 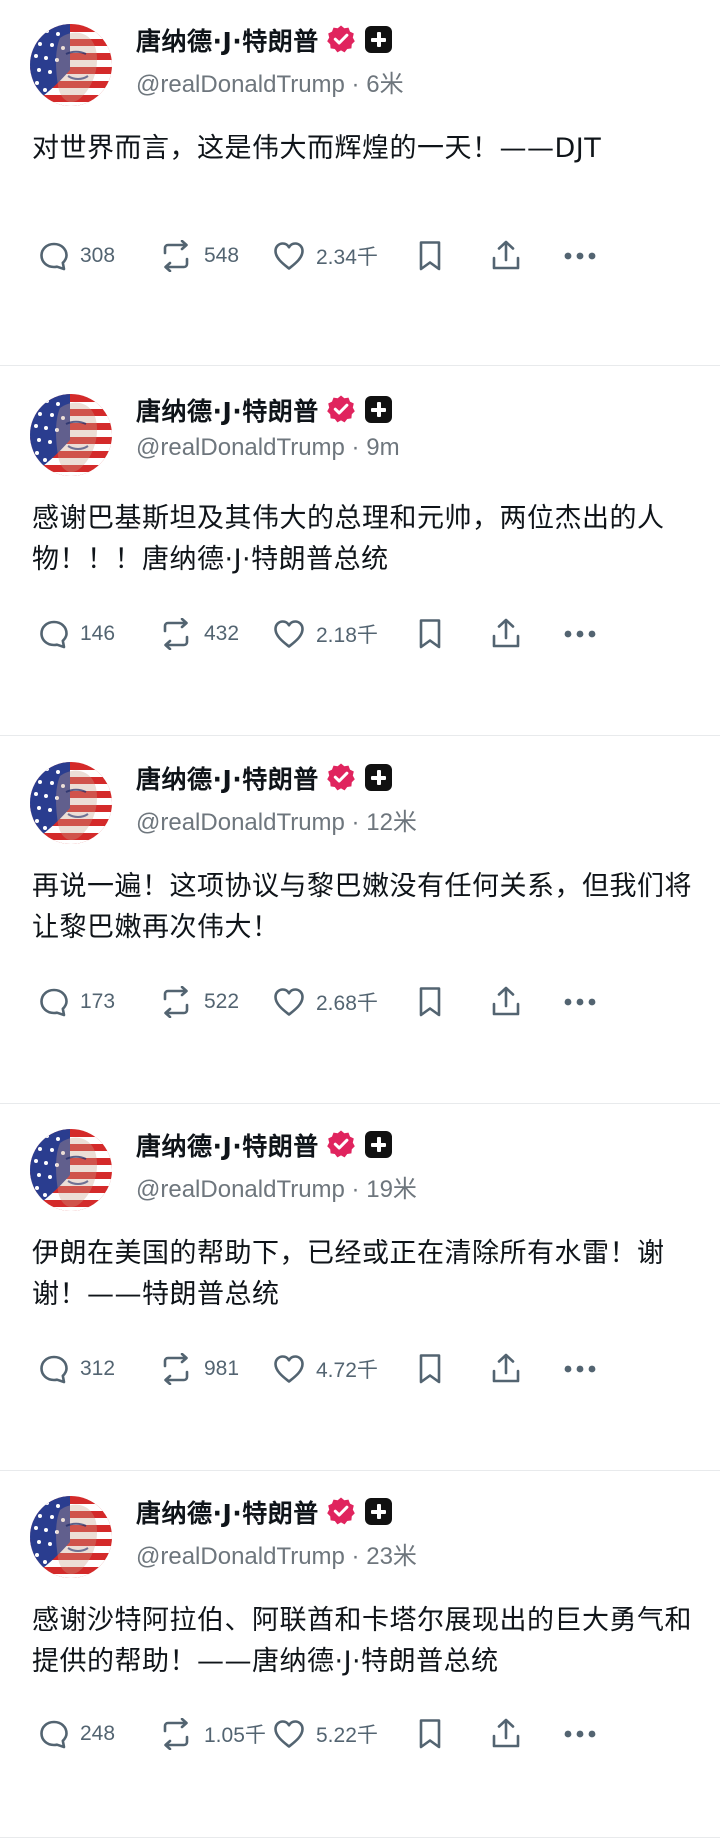 I want to click on repost-button: 522, so click(x=198, y=1002).